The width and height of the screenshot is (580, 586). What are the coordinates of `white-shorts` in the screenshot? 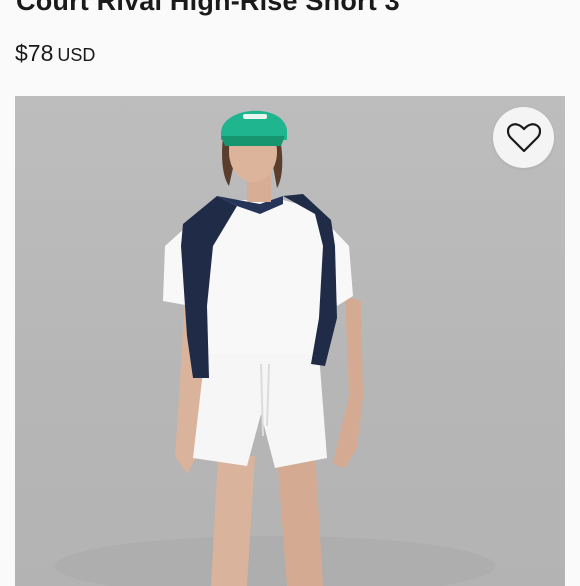 It's located at (260, 411).